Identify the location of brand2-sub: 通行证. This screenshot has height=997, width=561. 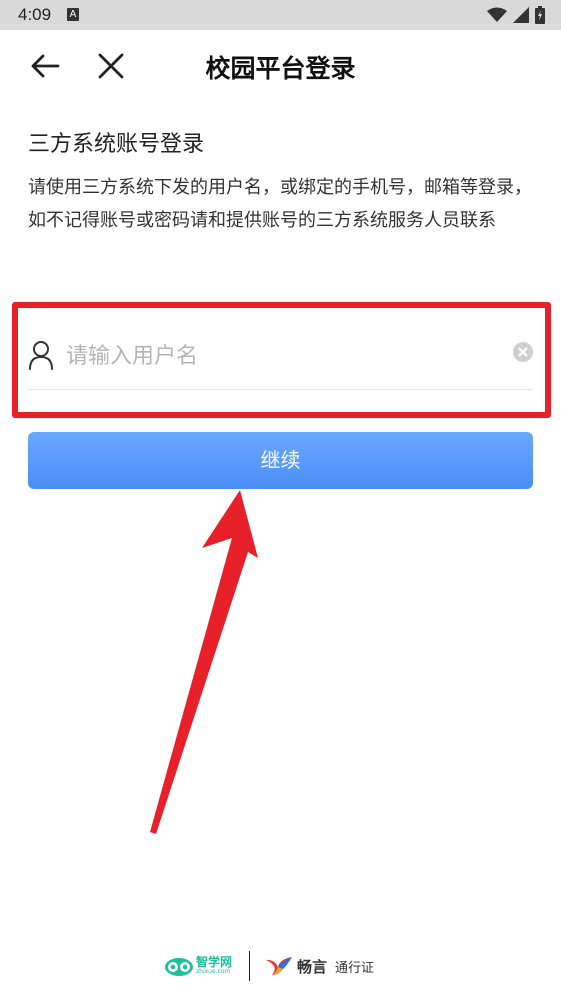
(355, 968).